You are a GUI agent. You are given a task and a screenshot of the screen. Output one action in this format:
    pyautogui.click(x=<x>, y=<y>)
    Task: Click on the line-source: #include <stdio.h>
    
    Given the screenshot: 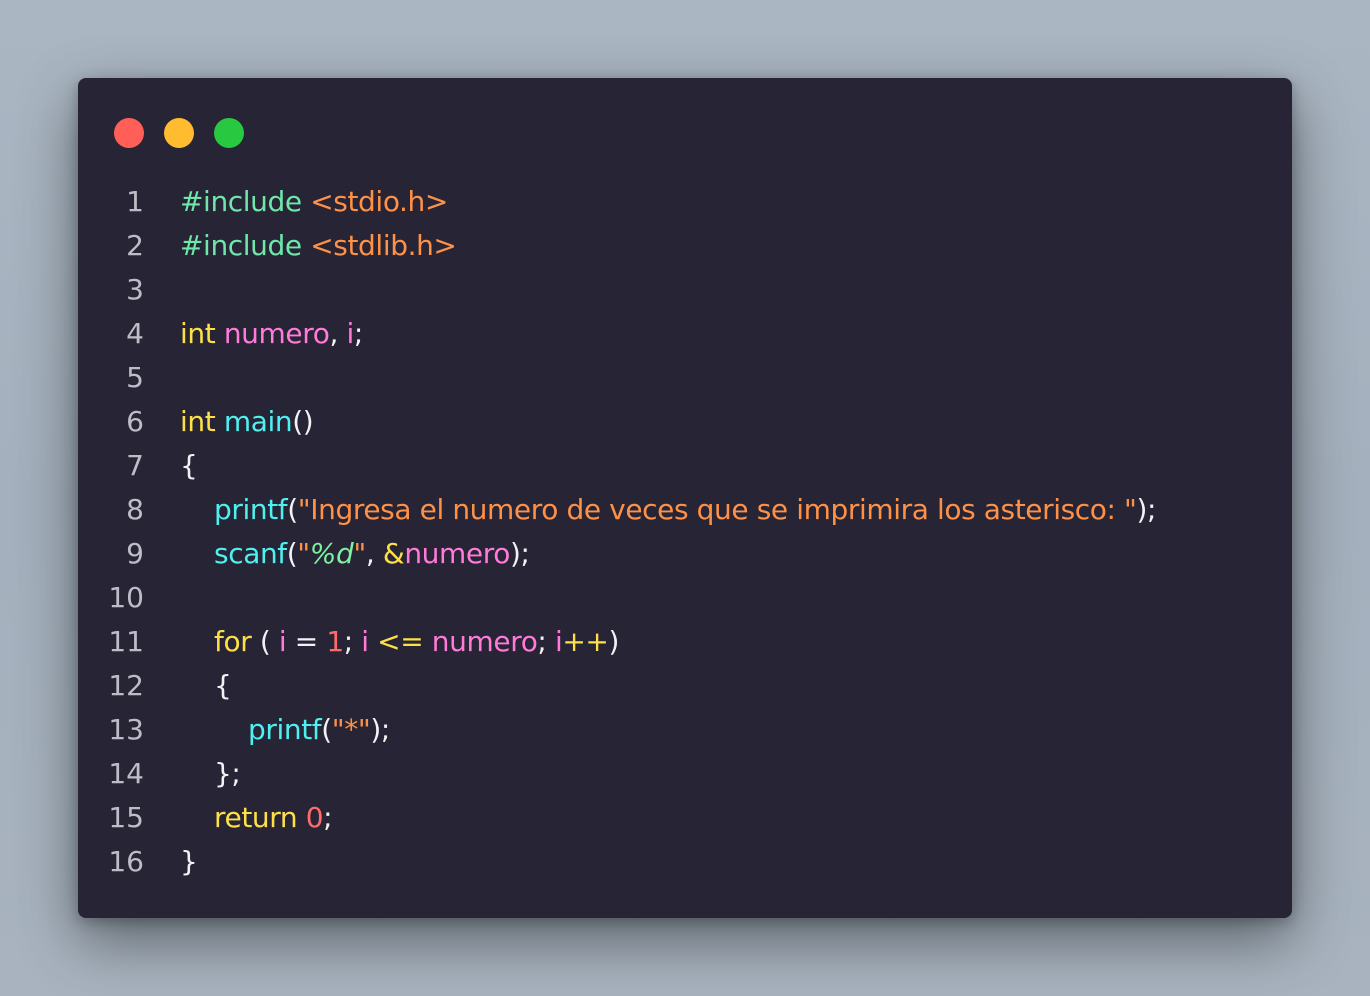 What is the action you would take?
    pyautogui.click(x=314, y=202)
    